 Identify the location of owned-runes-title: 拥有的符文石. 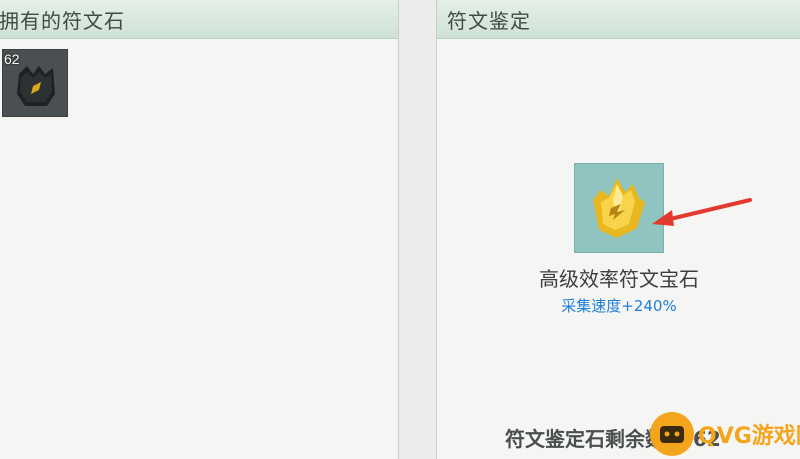
(62, 21).